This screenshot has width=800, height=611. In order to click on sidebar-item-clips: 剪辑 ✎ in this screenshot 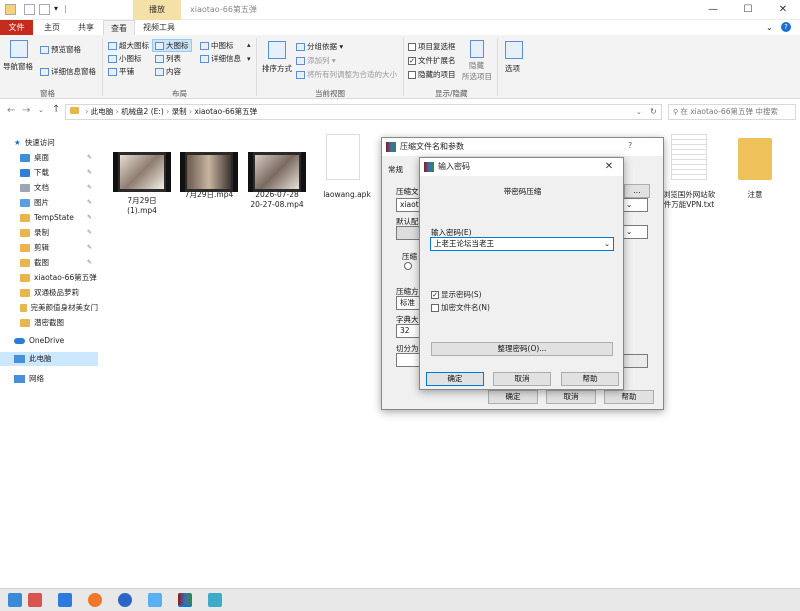, I will do `click(49, 248)`.